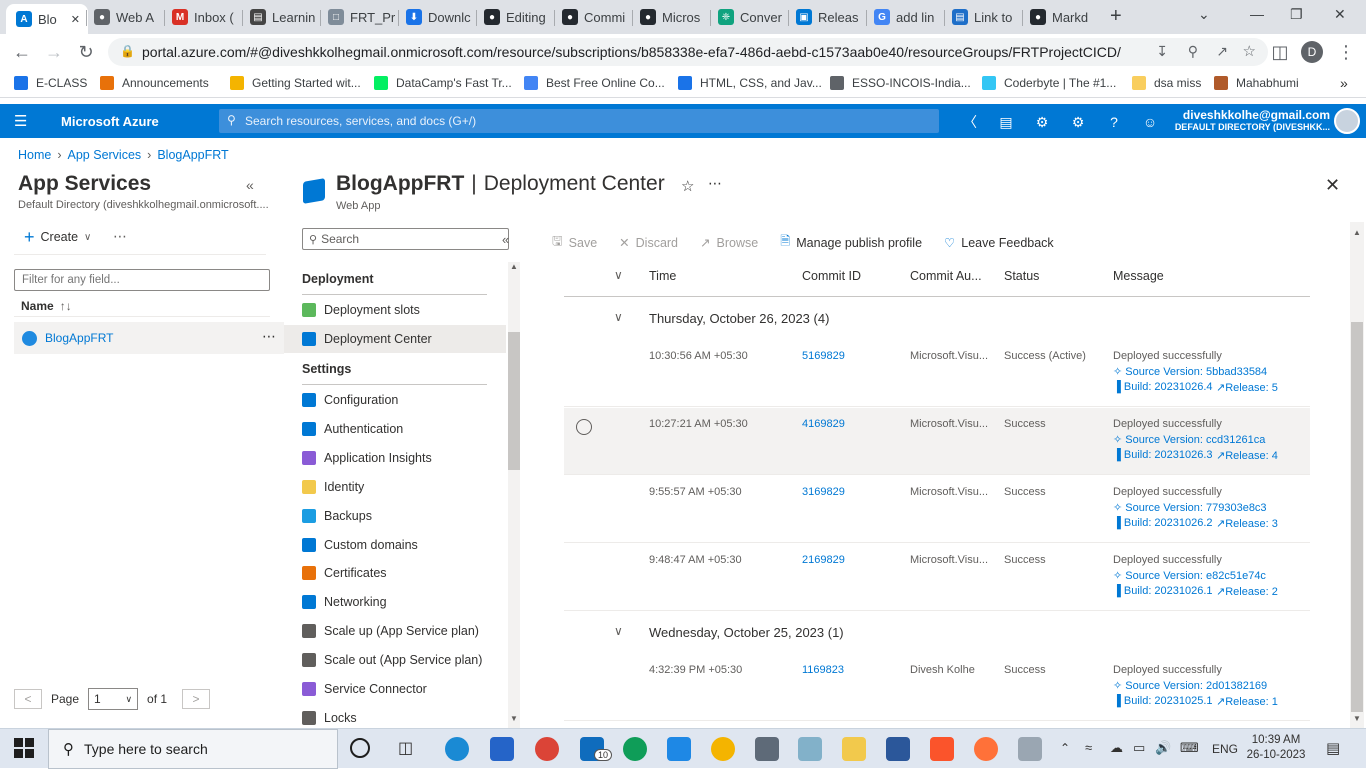 The height and width of the screenshot is (769, 1366). Describe the element at coordinates (281, 17) in the screenshot. I see `browser-tab: ▤ Learnin` at that location.